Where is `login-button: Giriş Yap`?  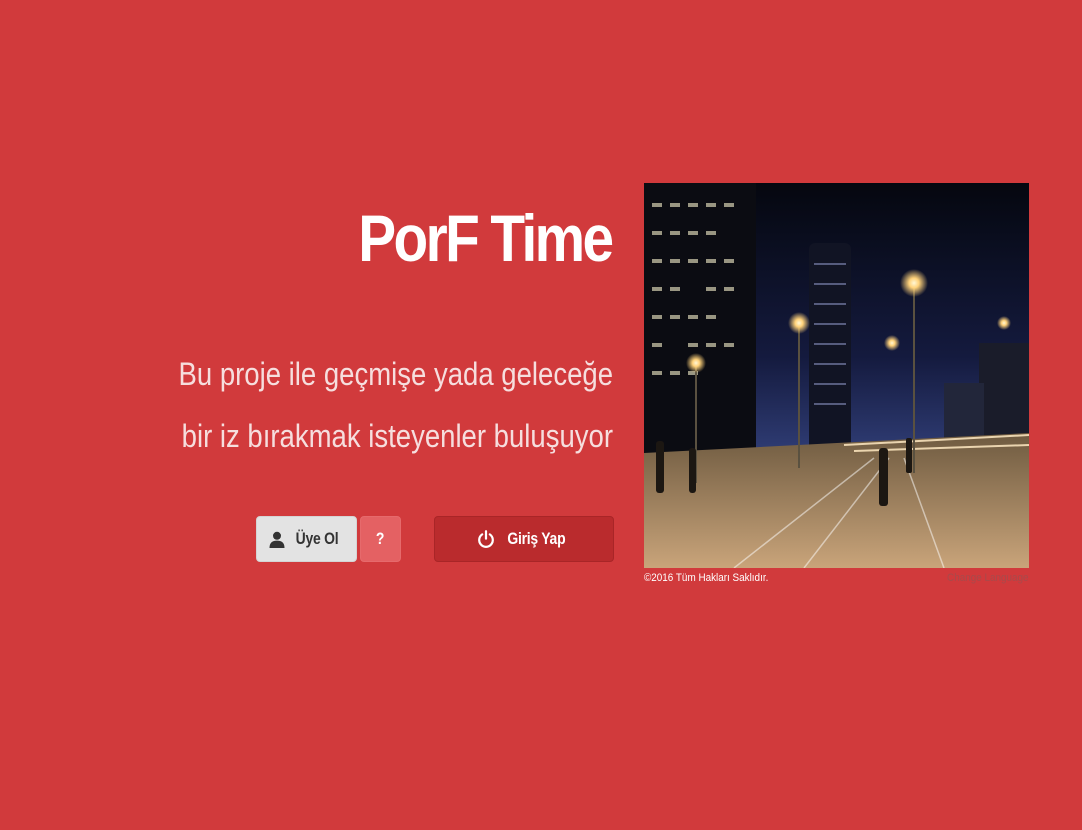 login-button: Giriş Yap is located at coordinates (524, 539).